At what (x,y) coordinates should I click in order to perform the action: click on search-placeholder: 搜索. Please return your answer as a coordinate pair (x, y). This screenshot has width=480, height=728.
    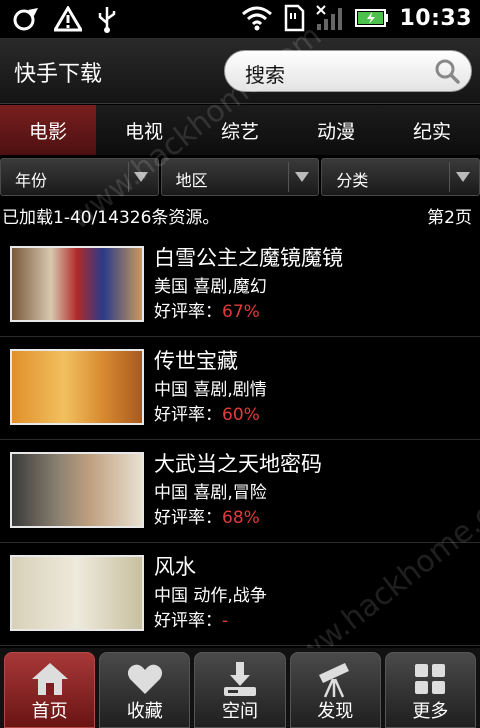
    Looking at the image, I should click on (265, 75).